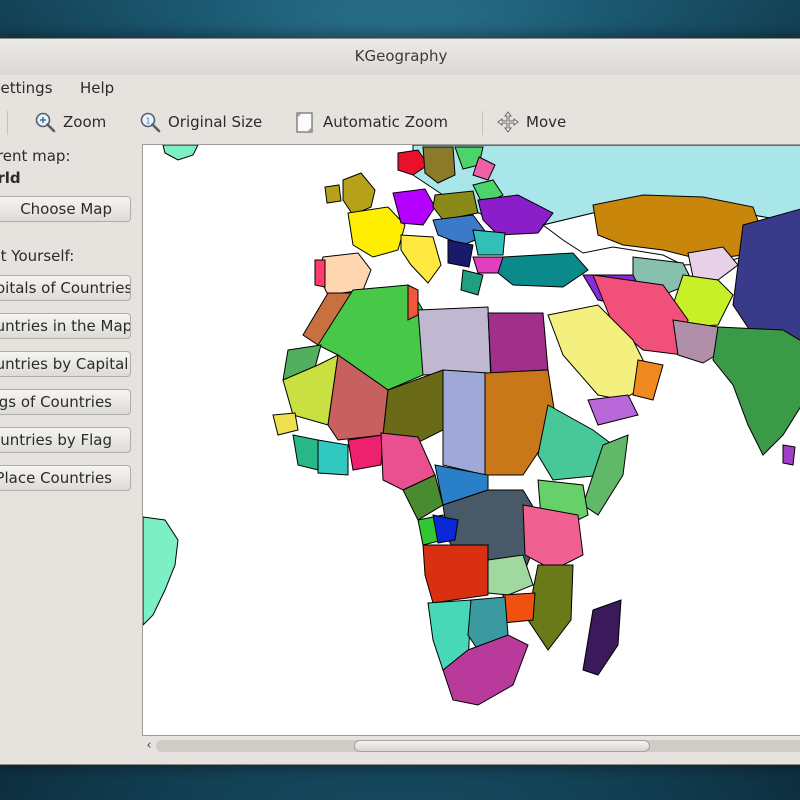 Image resolution: width=800 pixels, height=800 pixels. I want to click on country-tunisia, so click(413, 302).